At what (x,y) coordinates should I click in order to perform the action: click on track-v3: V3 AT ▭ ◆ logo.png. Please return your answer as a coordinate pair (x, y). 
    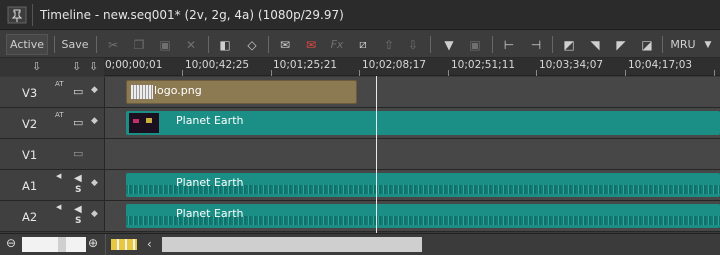
    Looking at the image, I should click on (360, 92).